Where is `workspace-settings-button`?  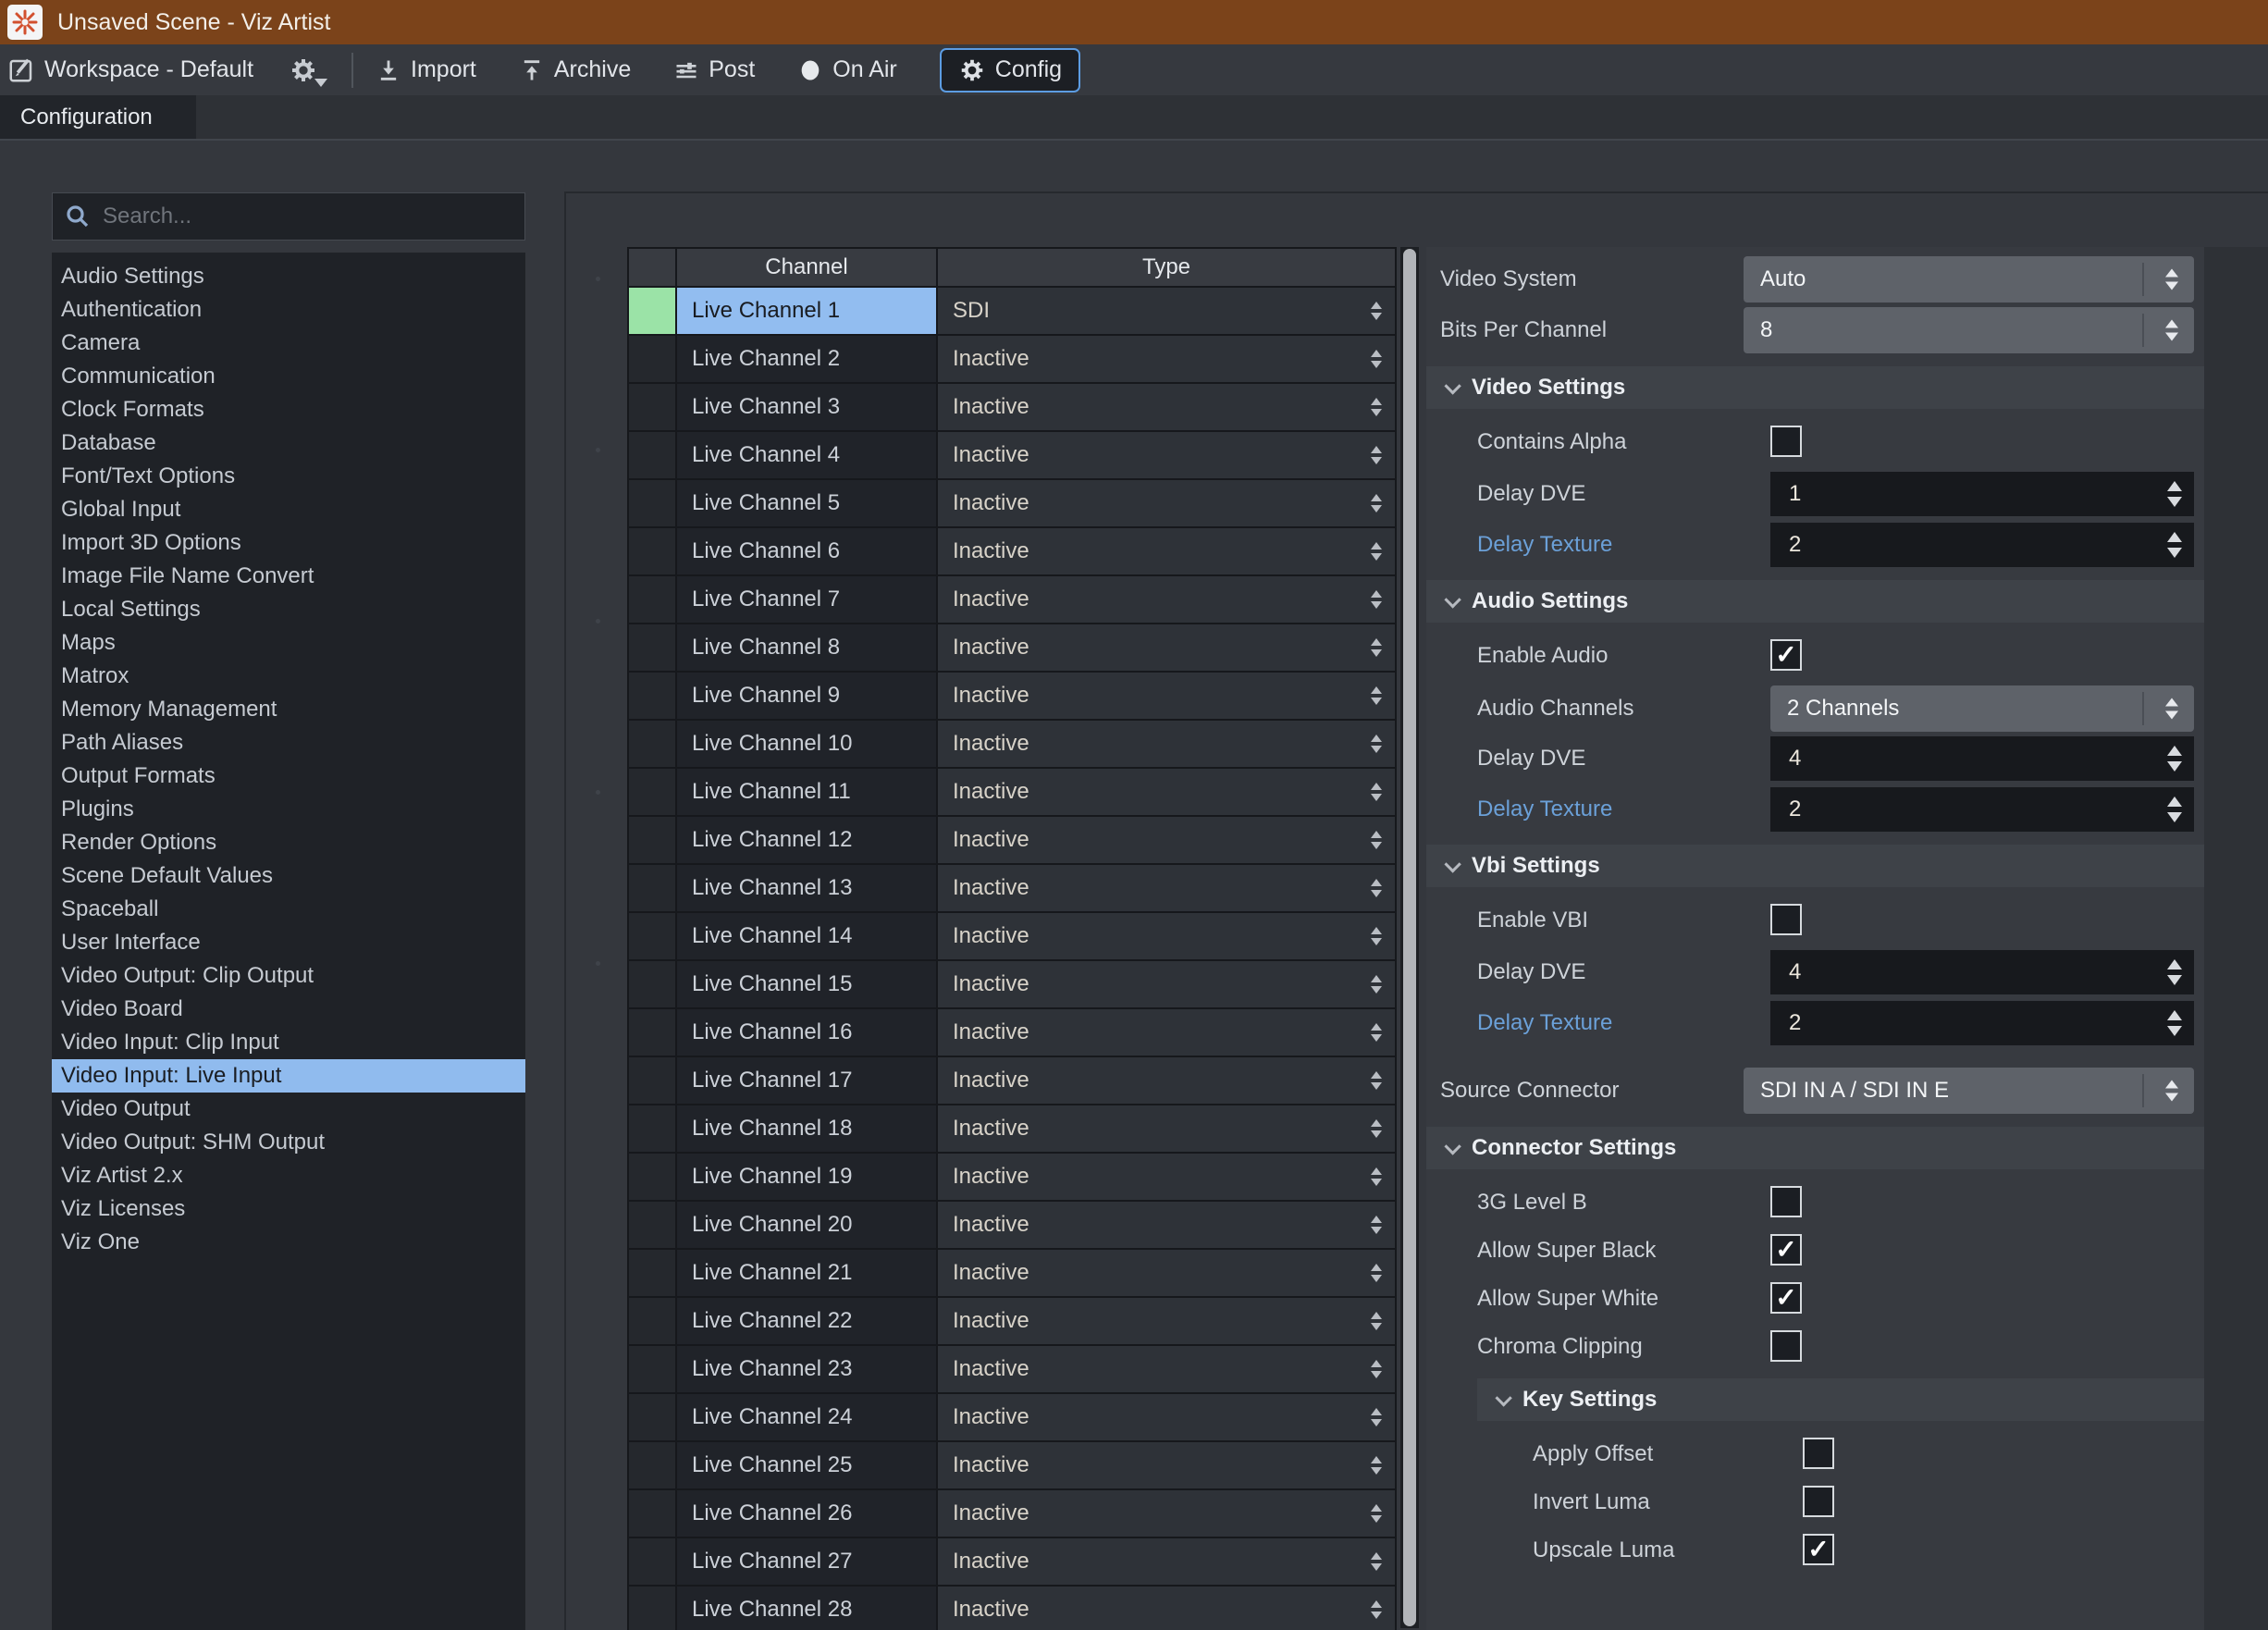
workspace-settings-button is located at coordinates (308, 71).